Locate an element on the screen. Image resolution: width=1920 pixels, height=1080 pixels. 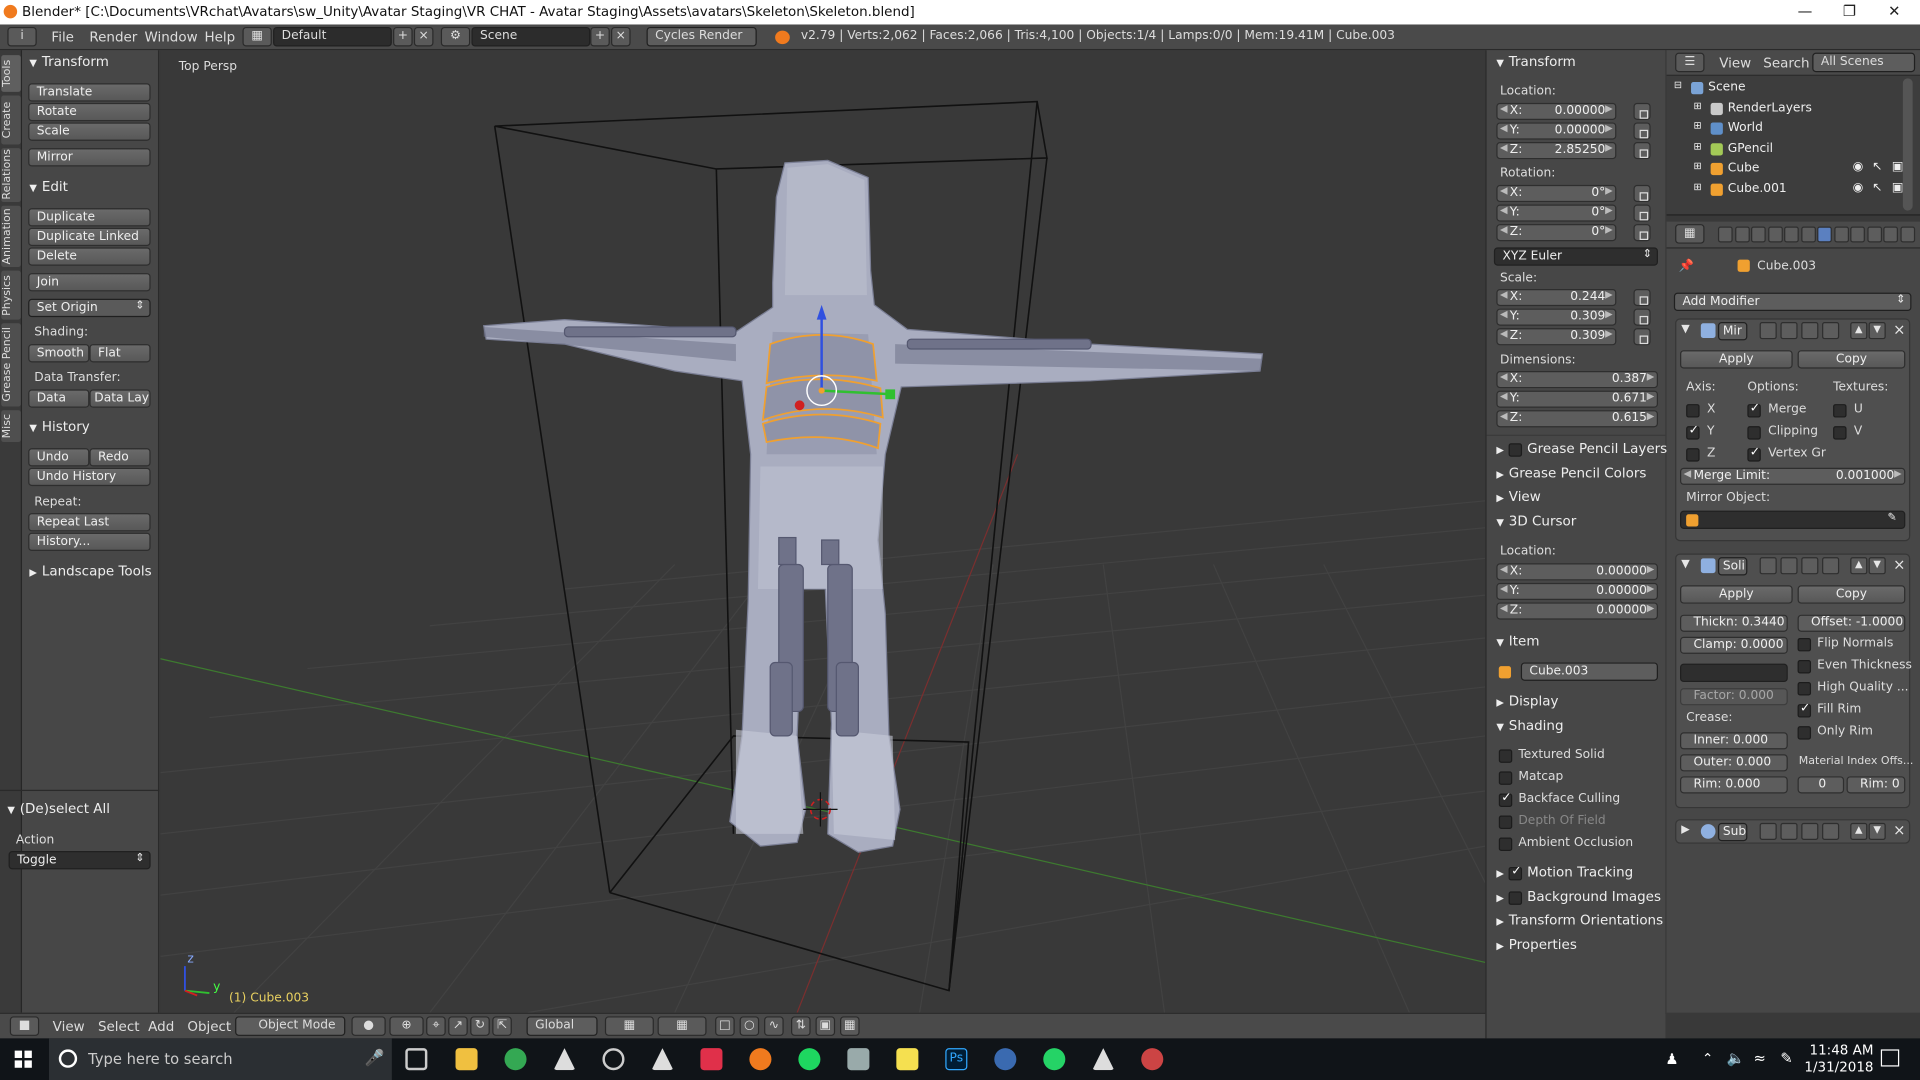
grease-pencil-layers-panel: ▶ Grease Pencil Layers is located at coordinates (1581, 449).